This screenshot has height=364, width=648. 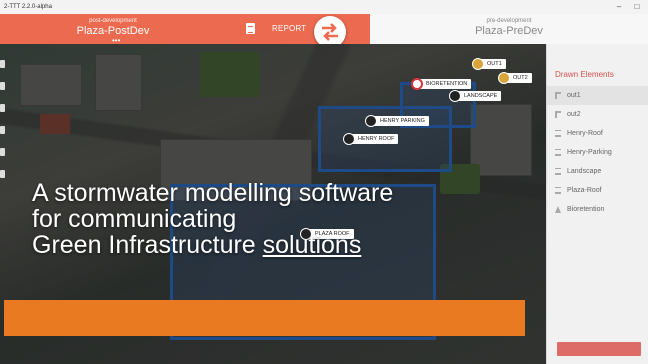 I want to click on report-bar: REPORT, so click(x=298, y=31).